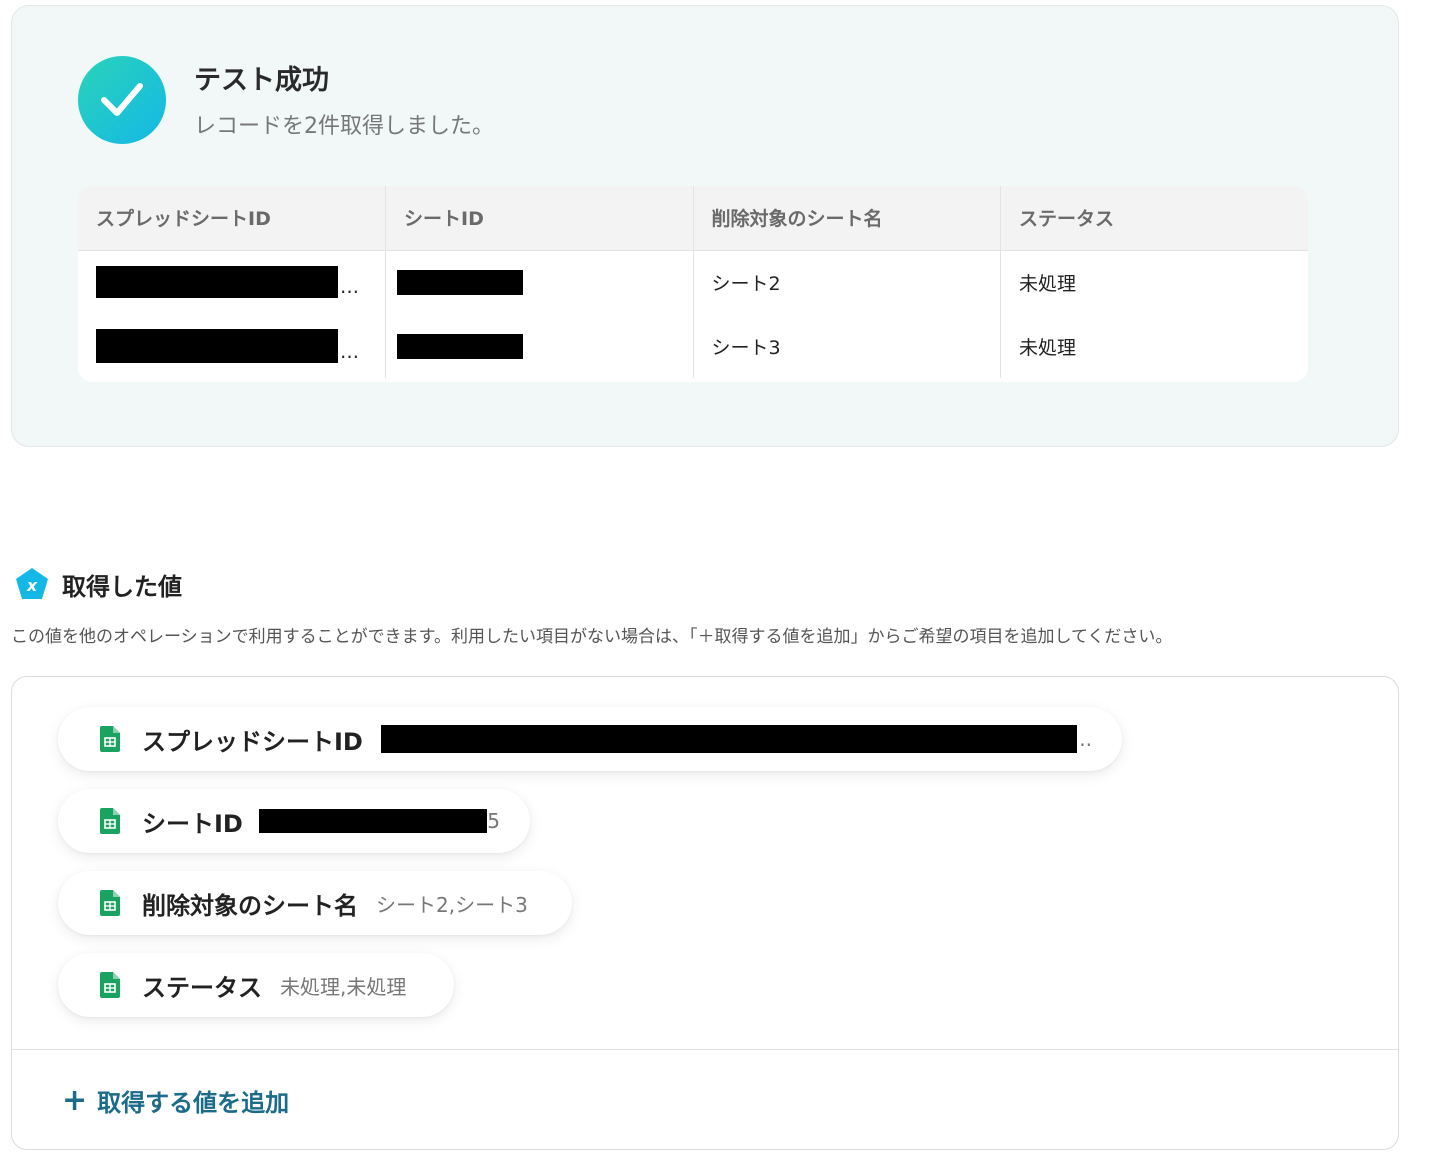  I want to click on value-label: ステータス, so click(202, 987).